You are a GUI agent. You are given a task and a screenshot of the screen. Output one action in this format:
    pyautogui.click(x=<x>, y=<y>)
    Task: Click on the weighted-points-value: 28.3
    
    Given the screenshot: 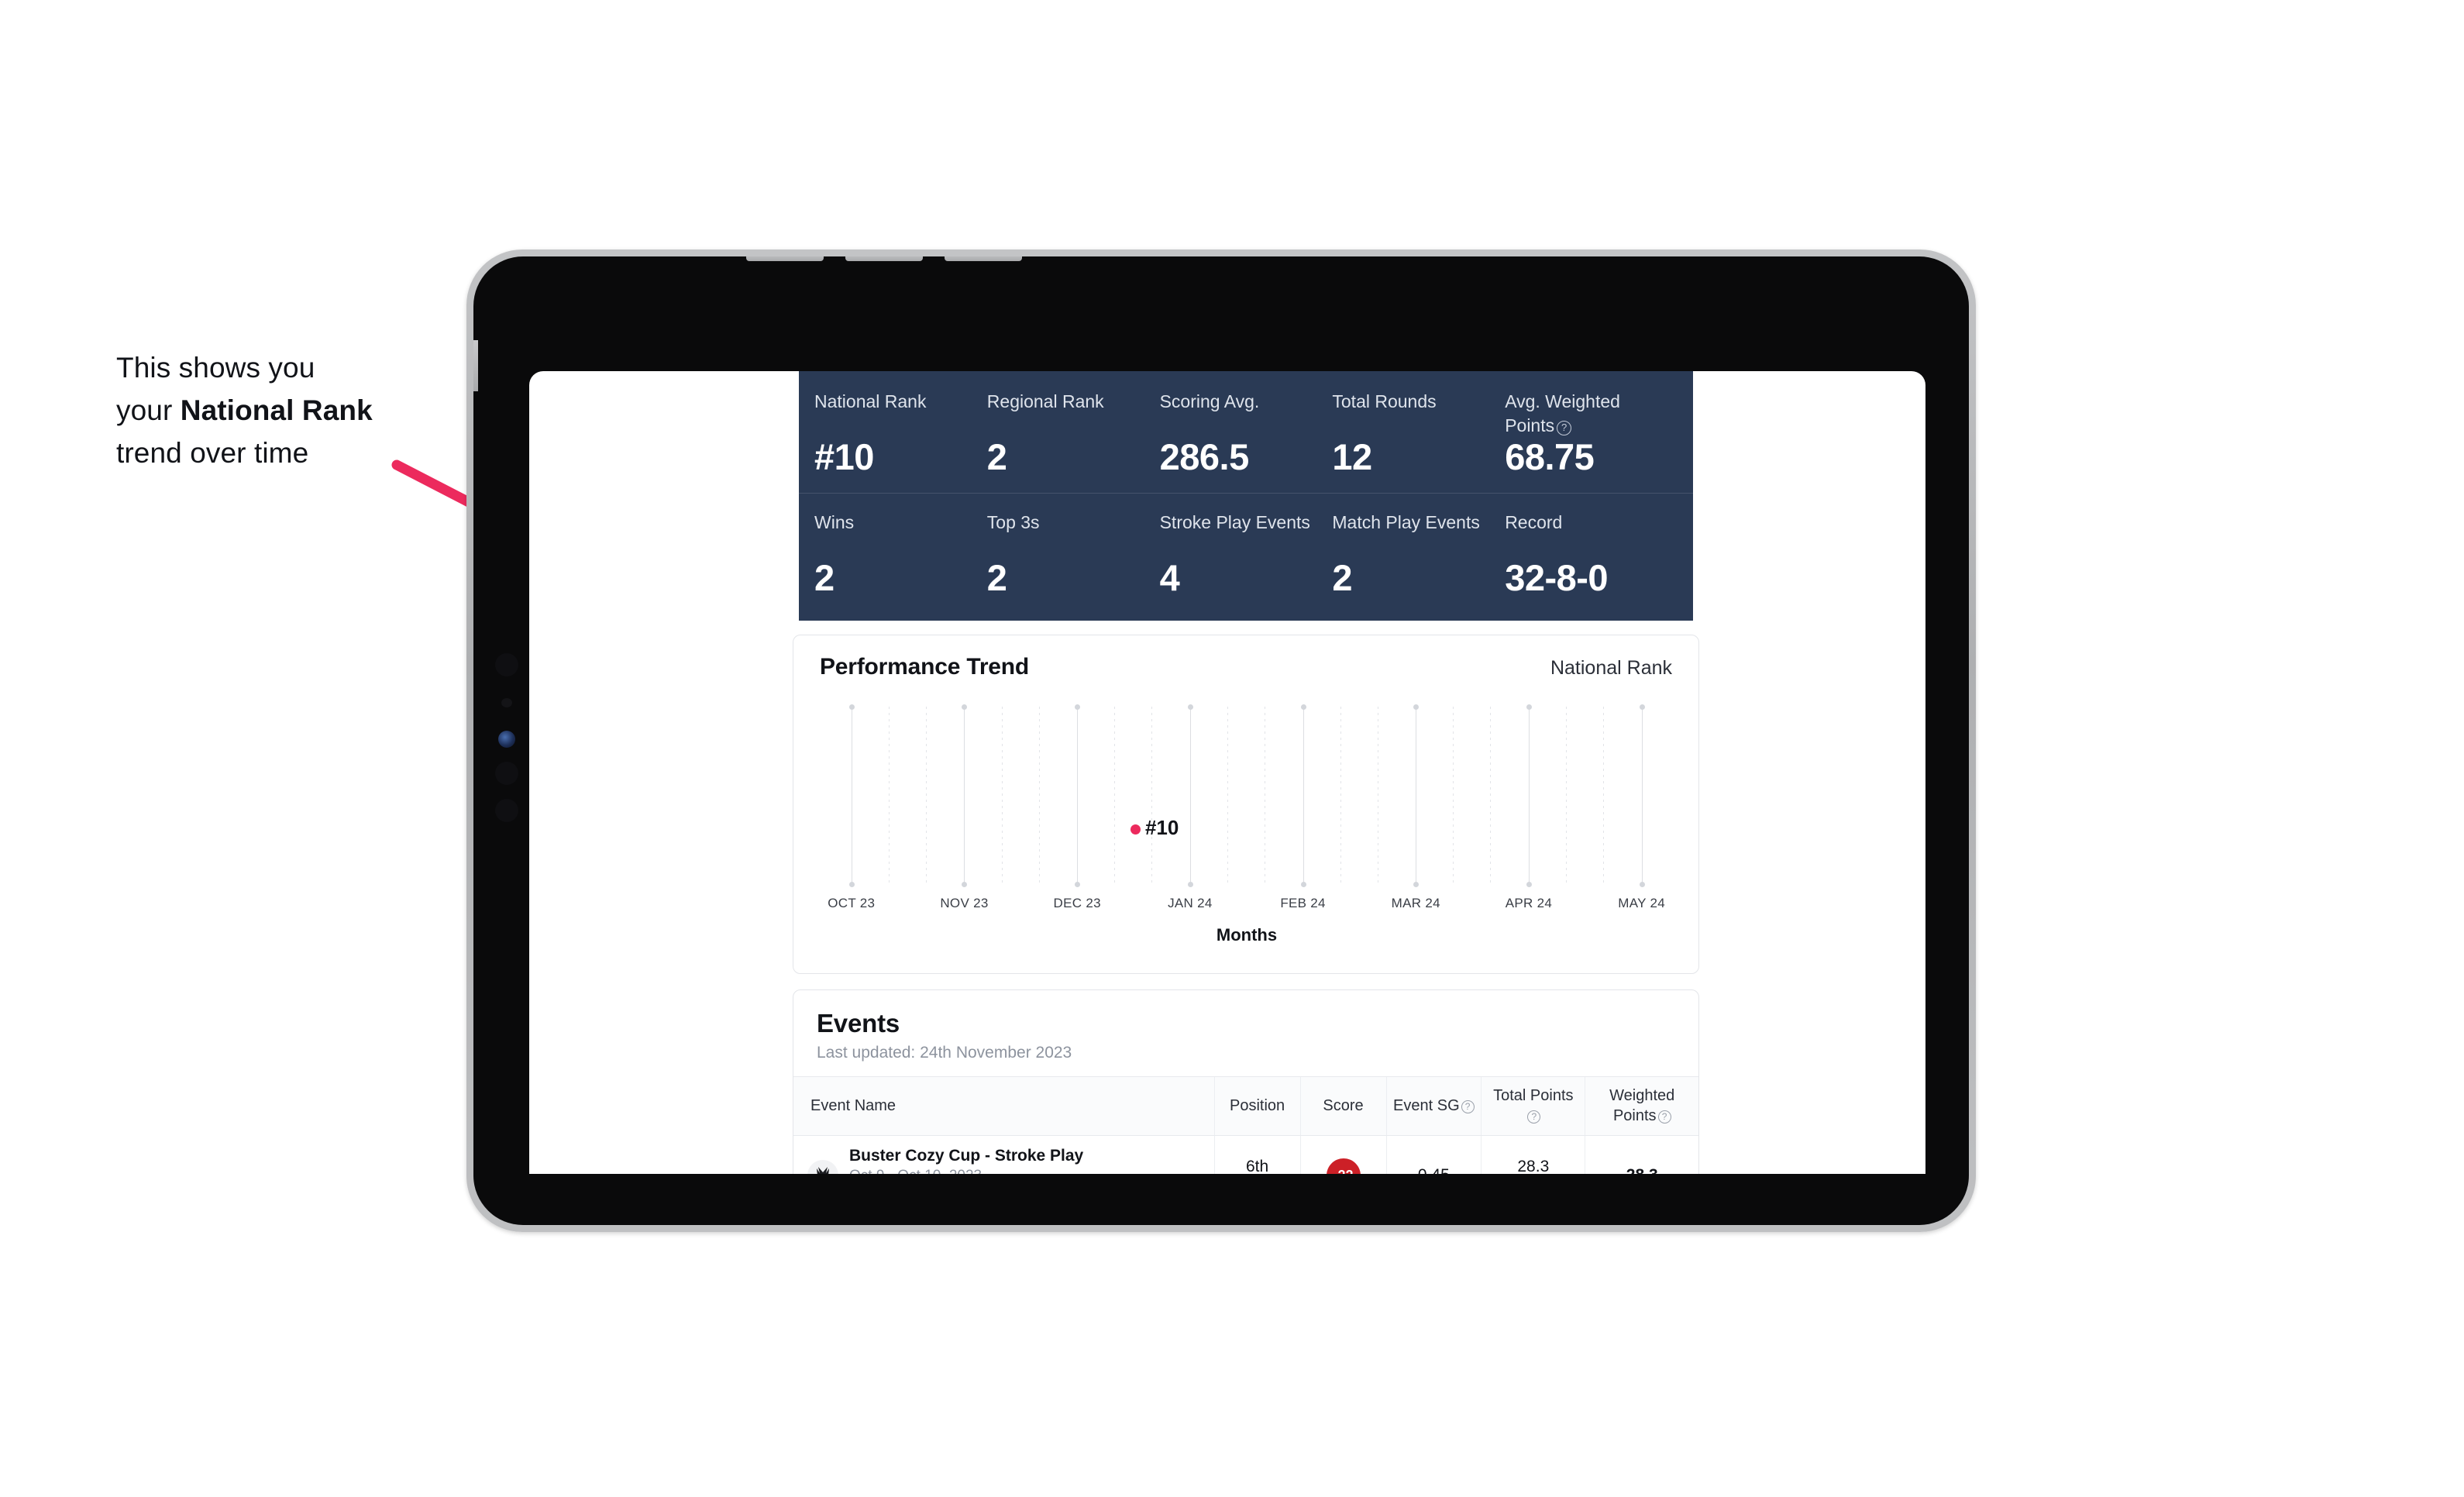 What is the action you would take?
    pyautogui.click(x=1642, y=1170)
    